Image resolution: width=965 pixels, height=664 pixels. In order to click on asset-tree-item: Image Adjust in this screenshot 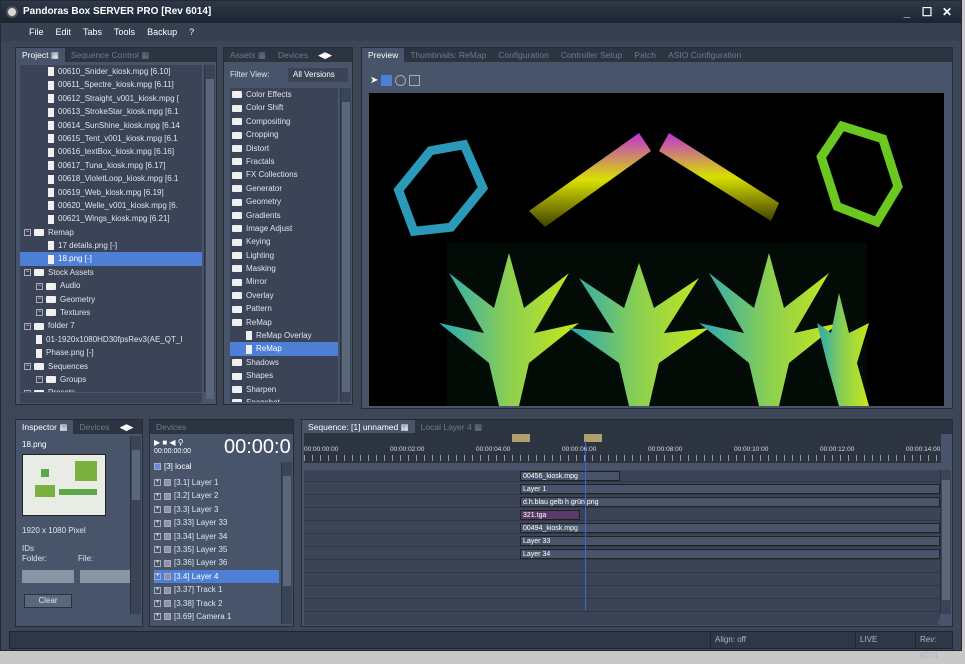, I will do `click(284, 228)`.